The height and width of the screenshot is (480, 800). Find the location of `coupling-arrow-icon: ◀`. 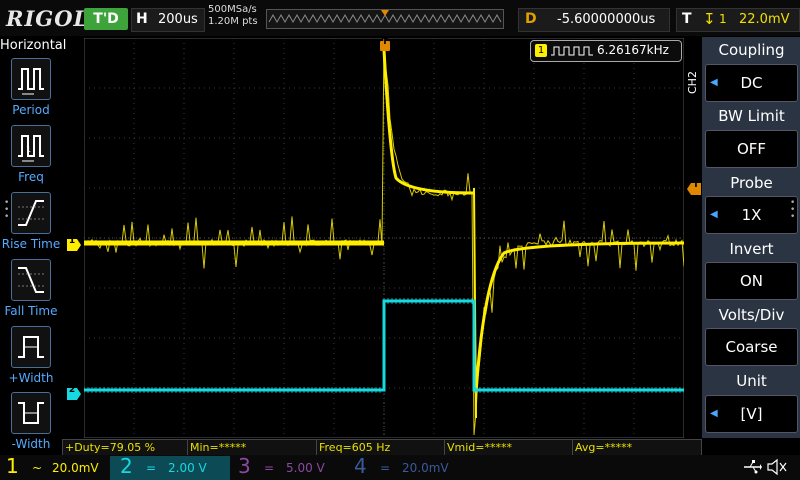

coupling-arrow-icon: ◀ is located at coordinates (714, 82).